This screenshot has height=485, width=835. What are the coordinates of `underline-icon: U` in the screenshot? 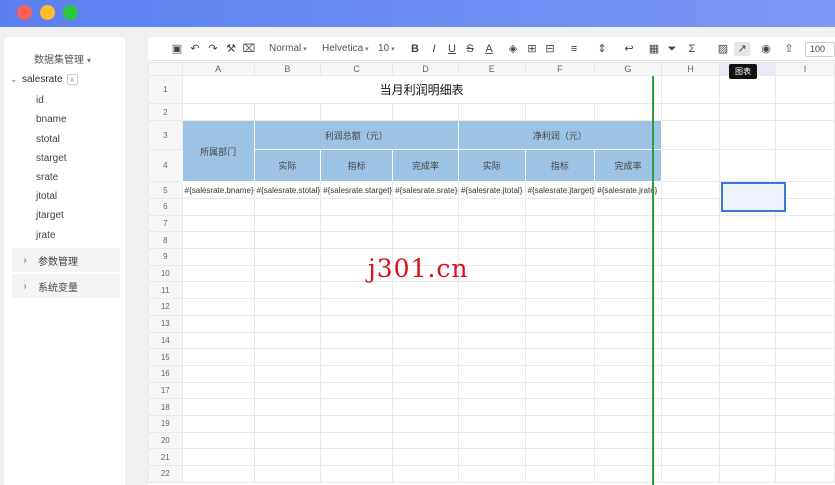 It's located at (452, 49).